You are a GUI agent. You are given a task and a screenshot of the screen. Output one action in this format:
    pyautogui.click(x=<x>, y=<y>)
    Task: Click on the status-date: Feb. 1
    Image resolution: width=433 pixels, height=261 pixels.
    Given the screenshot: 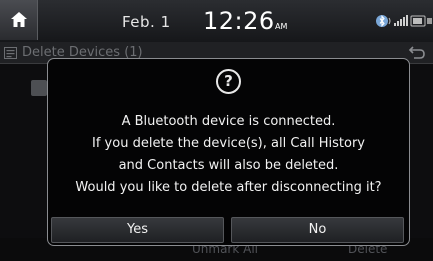 What is the action you would take?
    pyautogui.click(x=146, y=22)
    